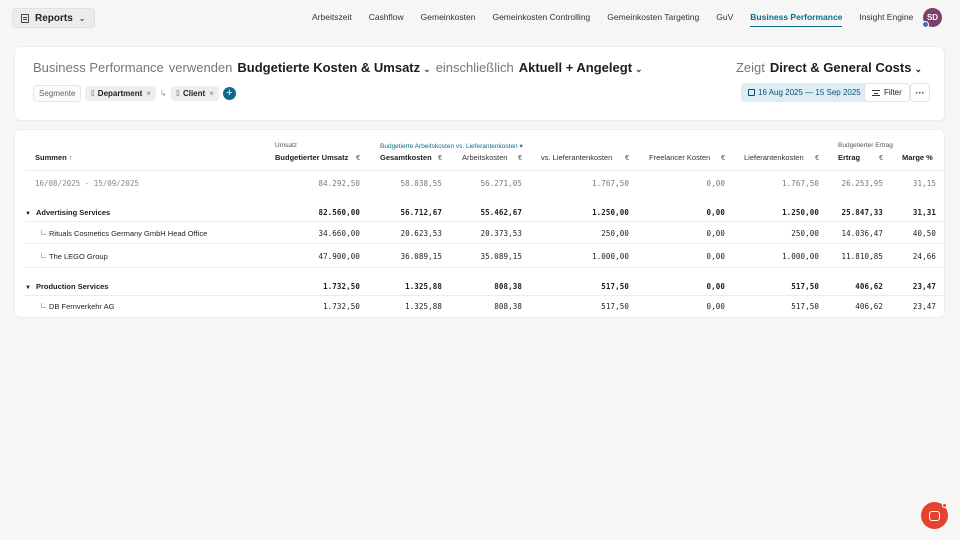  Describe the element at coordinates (333, 67) in the screenshot. I see `cost-basis-dropdown: Budgetierte Kosten & Umsatz ⌄` at that location.